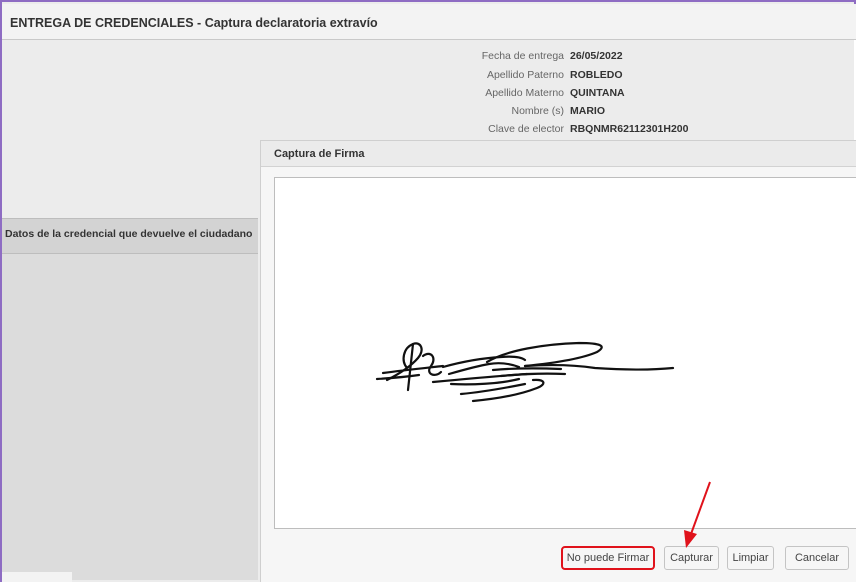 This screenshot has width=856, height=582. Describe the element at coordinates (525, 372) in the screenshot. I see `signature-drawing` at that location.